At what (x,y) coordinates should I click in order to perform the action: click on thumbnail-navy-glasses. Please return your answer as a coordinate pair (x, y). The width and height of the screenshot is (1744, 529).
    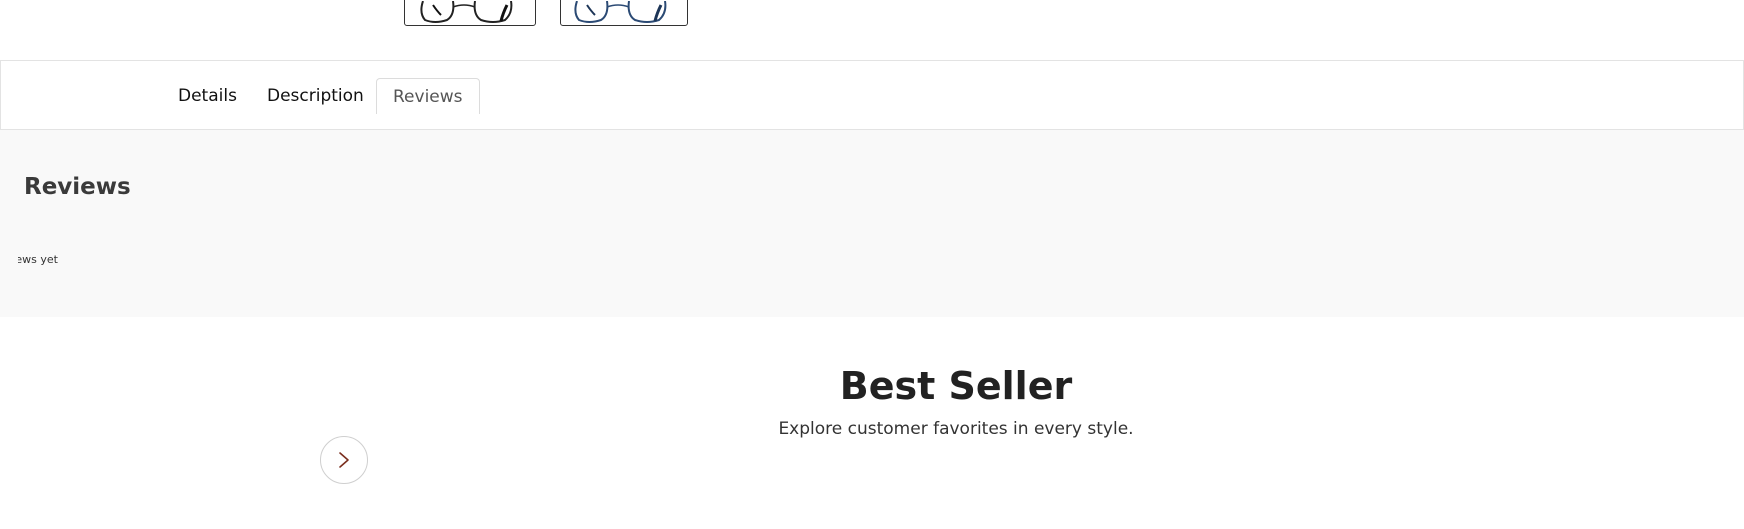
    Looking at the image, I should click on (624, 13).